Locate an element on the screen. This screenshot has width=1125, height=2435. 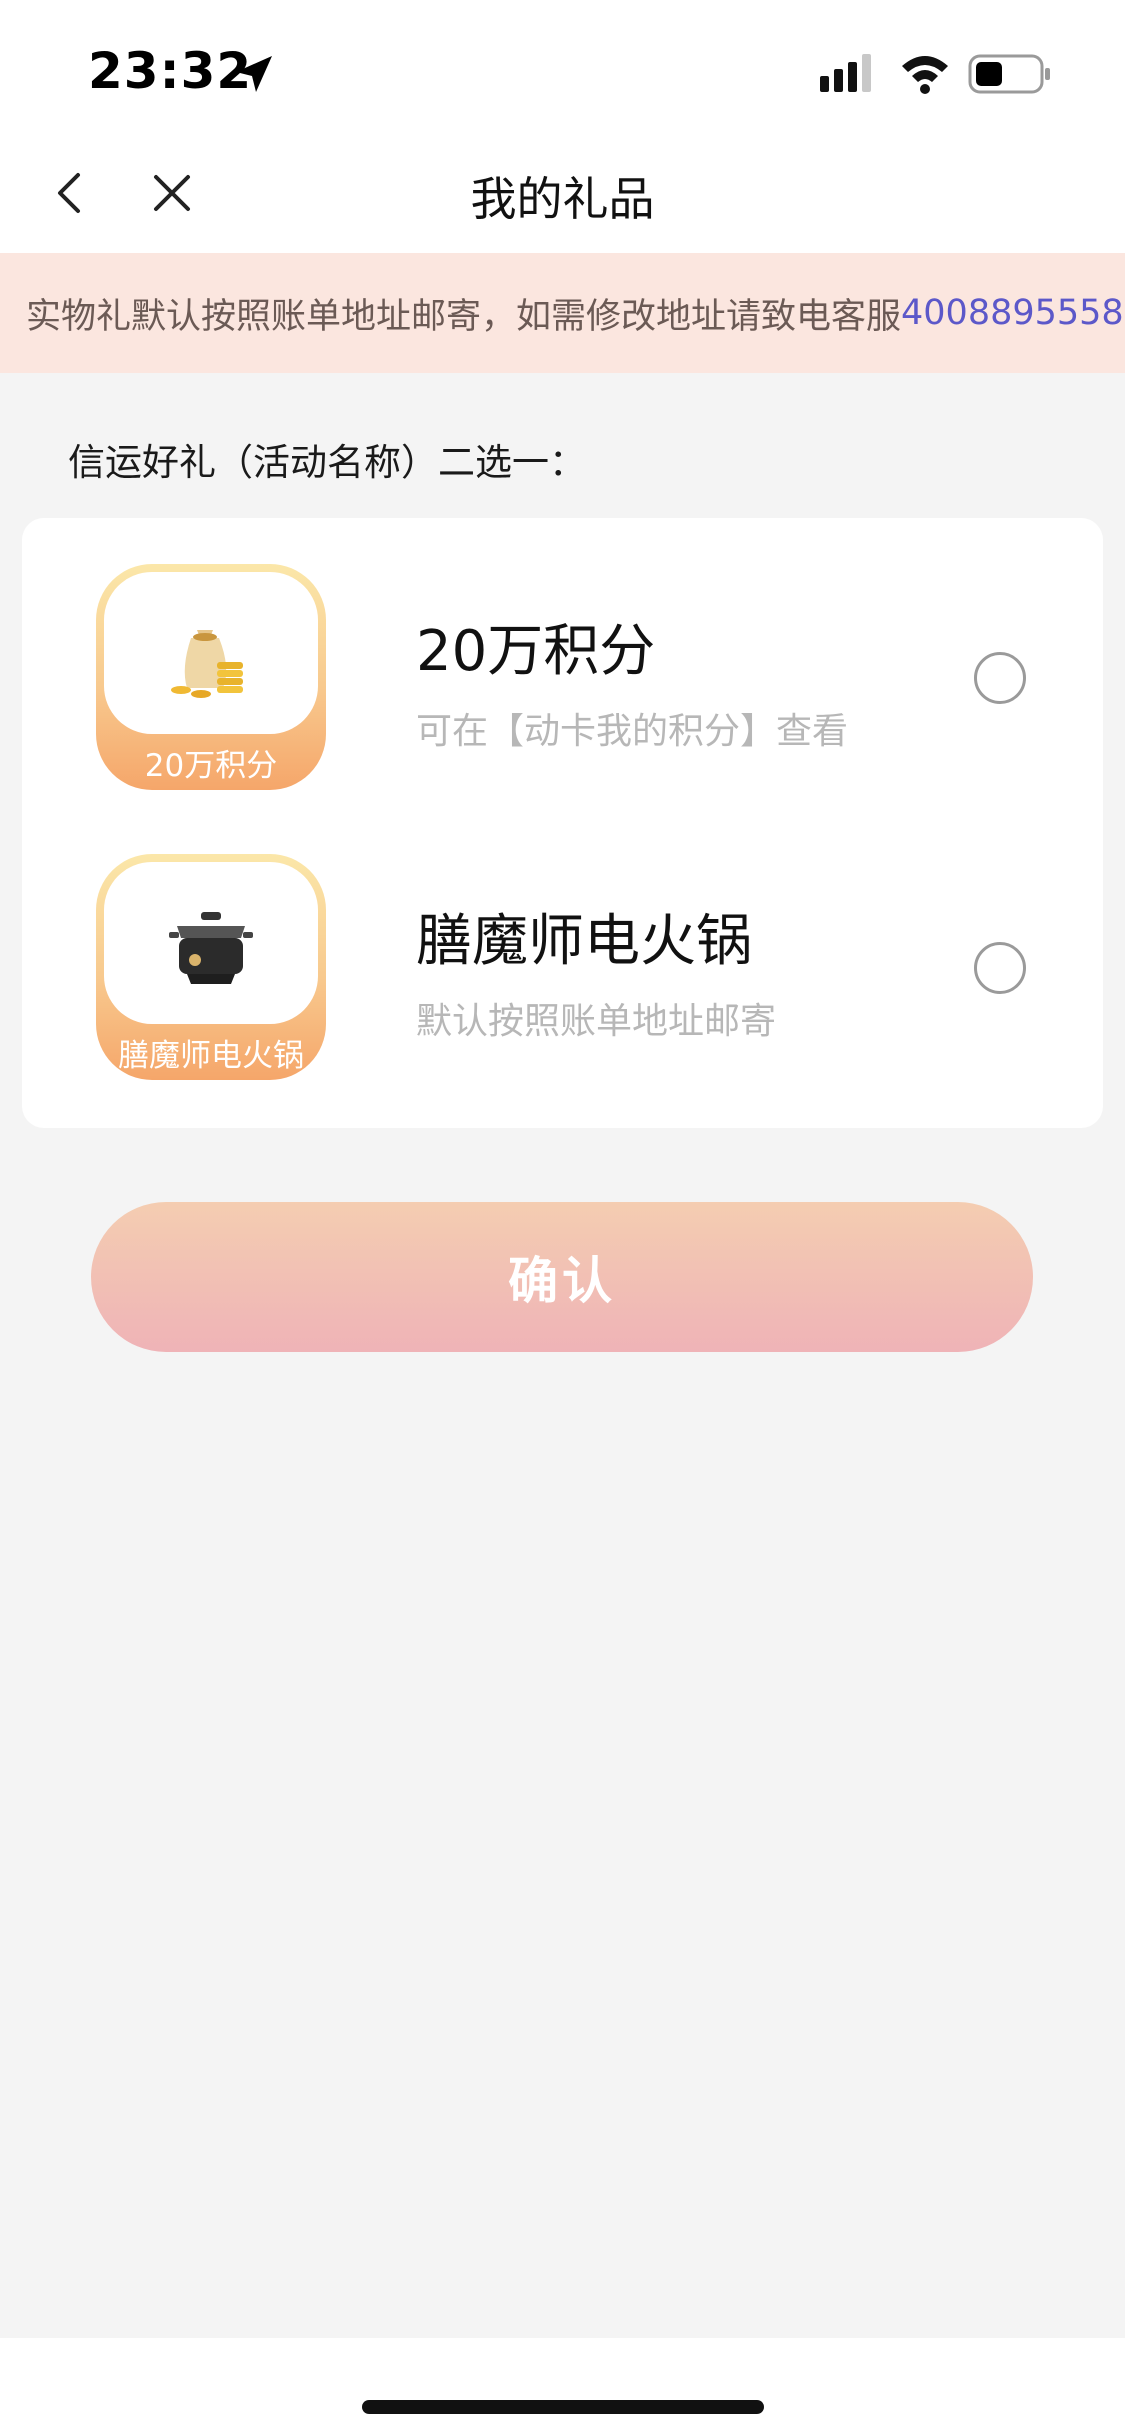
confirm-button: 确认 is located at coordinates (562, 1277).